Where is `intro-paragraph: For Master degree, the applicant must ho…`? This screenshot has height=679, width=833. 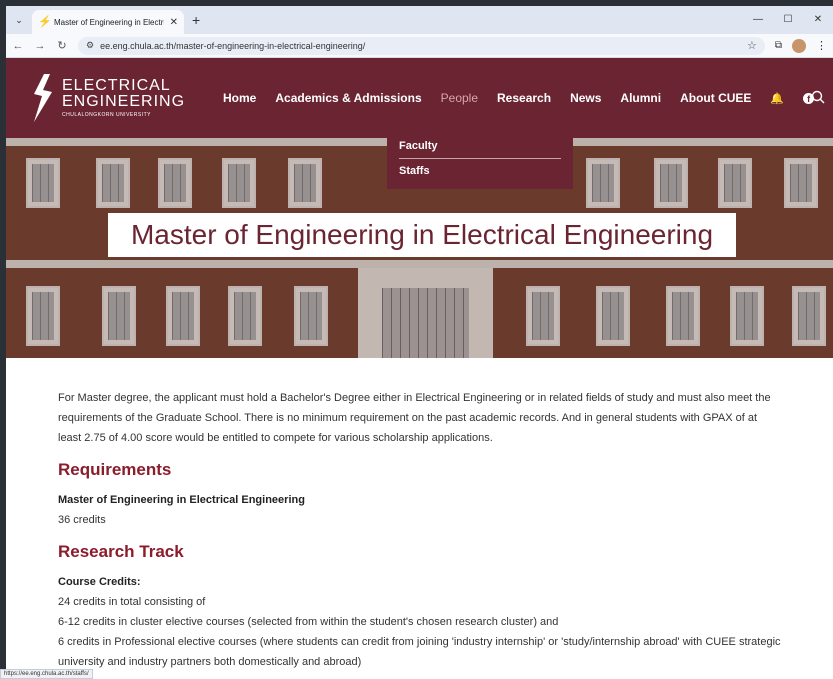 intro-paragraph: For Master degree, the applicant must ho… is located at coordinates (414, 418).